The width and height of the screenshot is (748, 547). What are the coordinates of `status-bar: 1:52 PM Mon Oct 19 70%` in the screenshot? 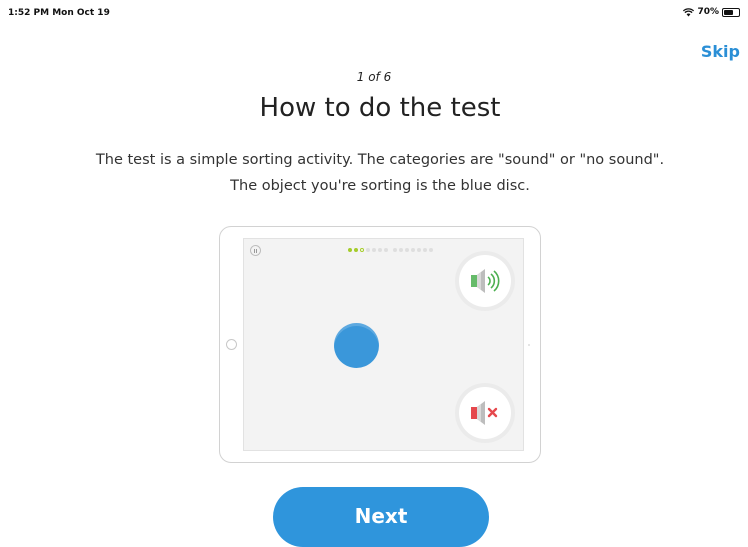 It's located at (374, 12).